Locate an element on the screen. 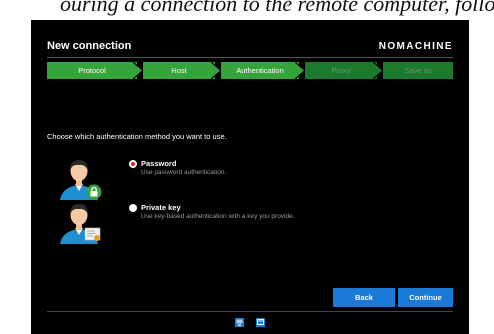 This screenshot has height=334, width=494. step-label: Authentication is located at coordinates (260, 70).